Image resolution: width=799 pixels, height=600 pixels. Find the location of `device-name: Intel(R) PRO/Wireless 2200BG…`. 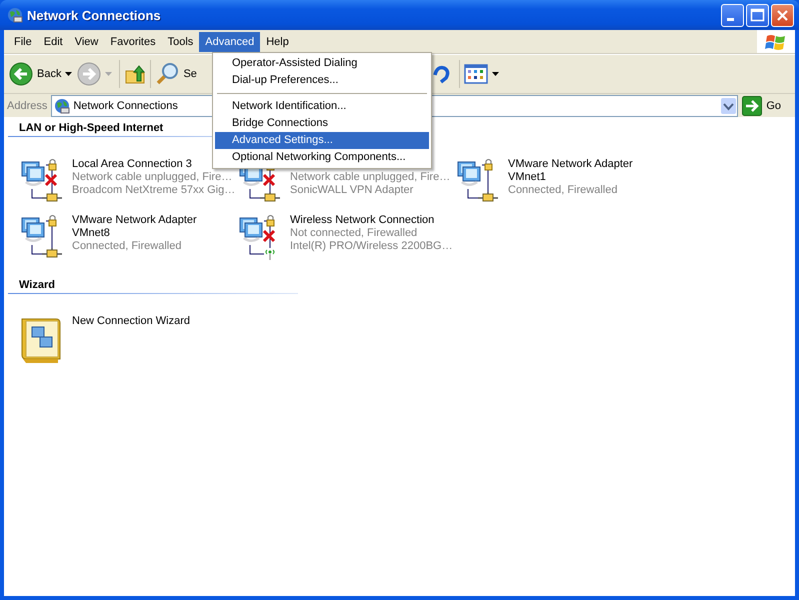

device-name: Intel(R) PRO/Wireless 2200BG… is located at coordinates (370, 246).